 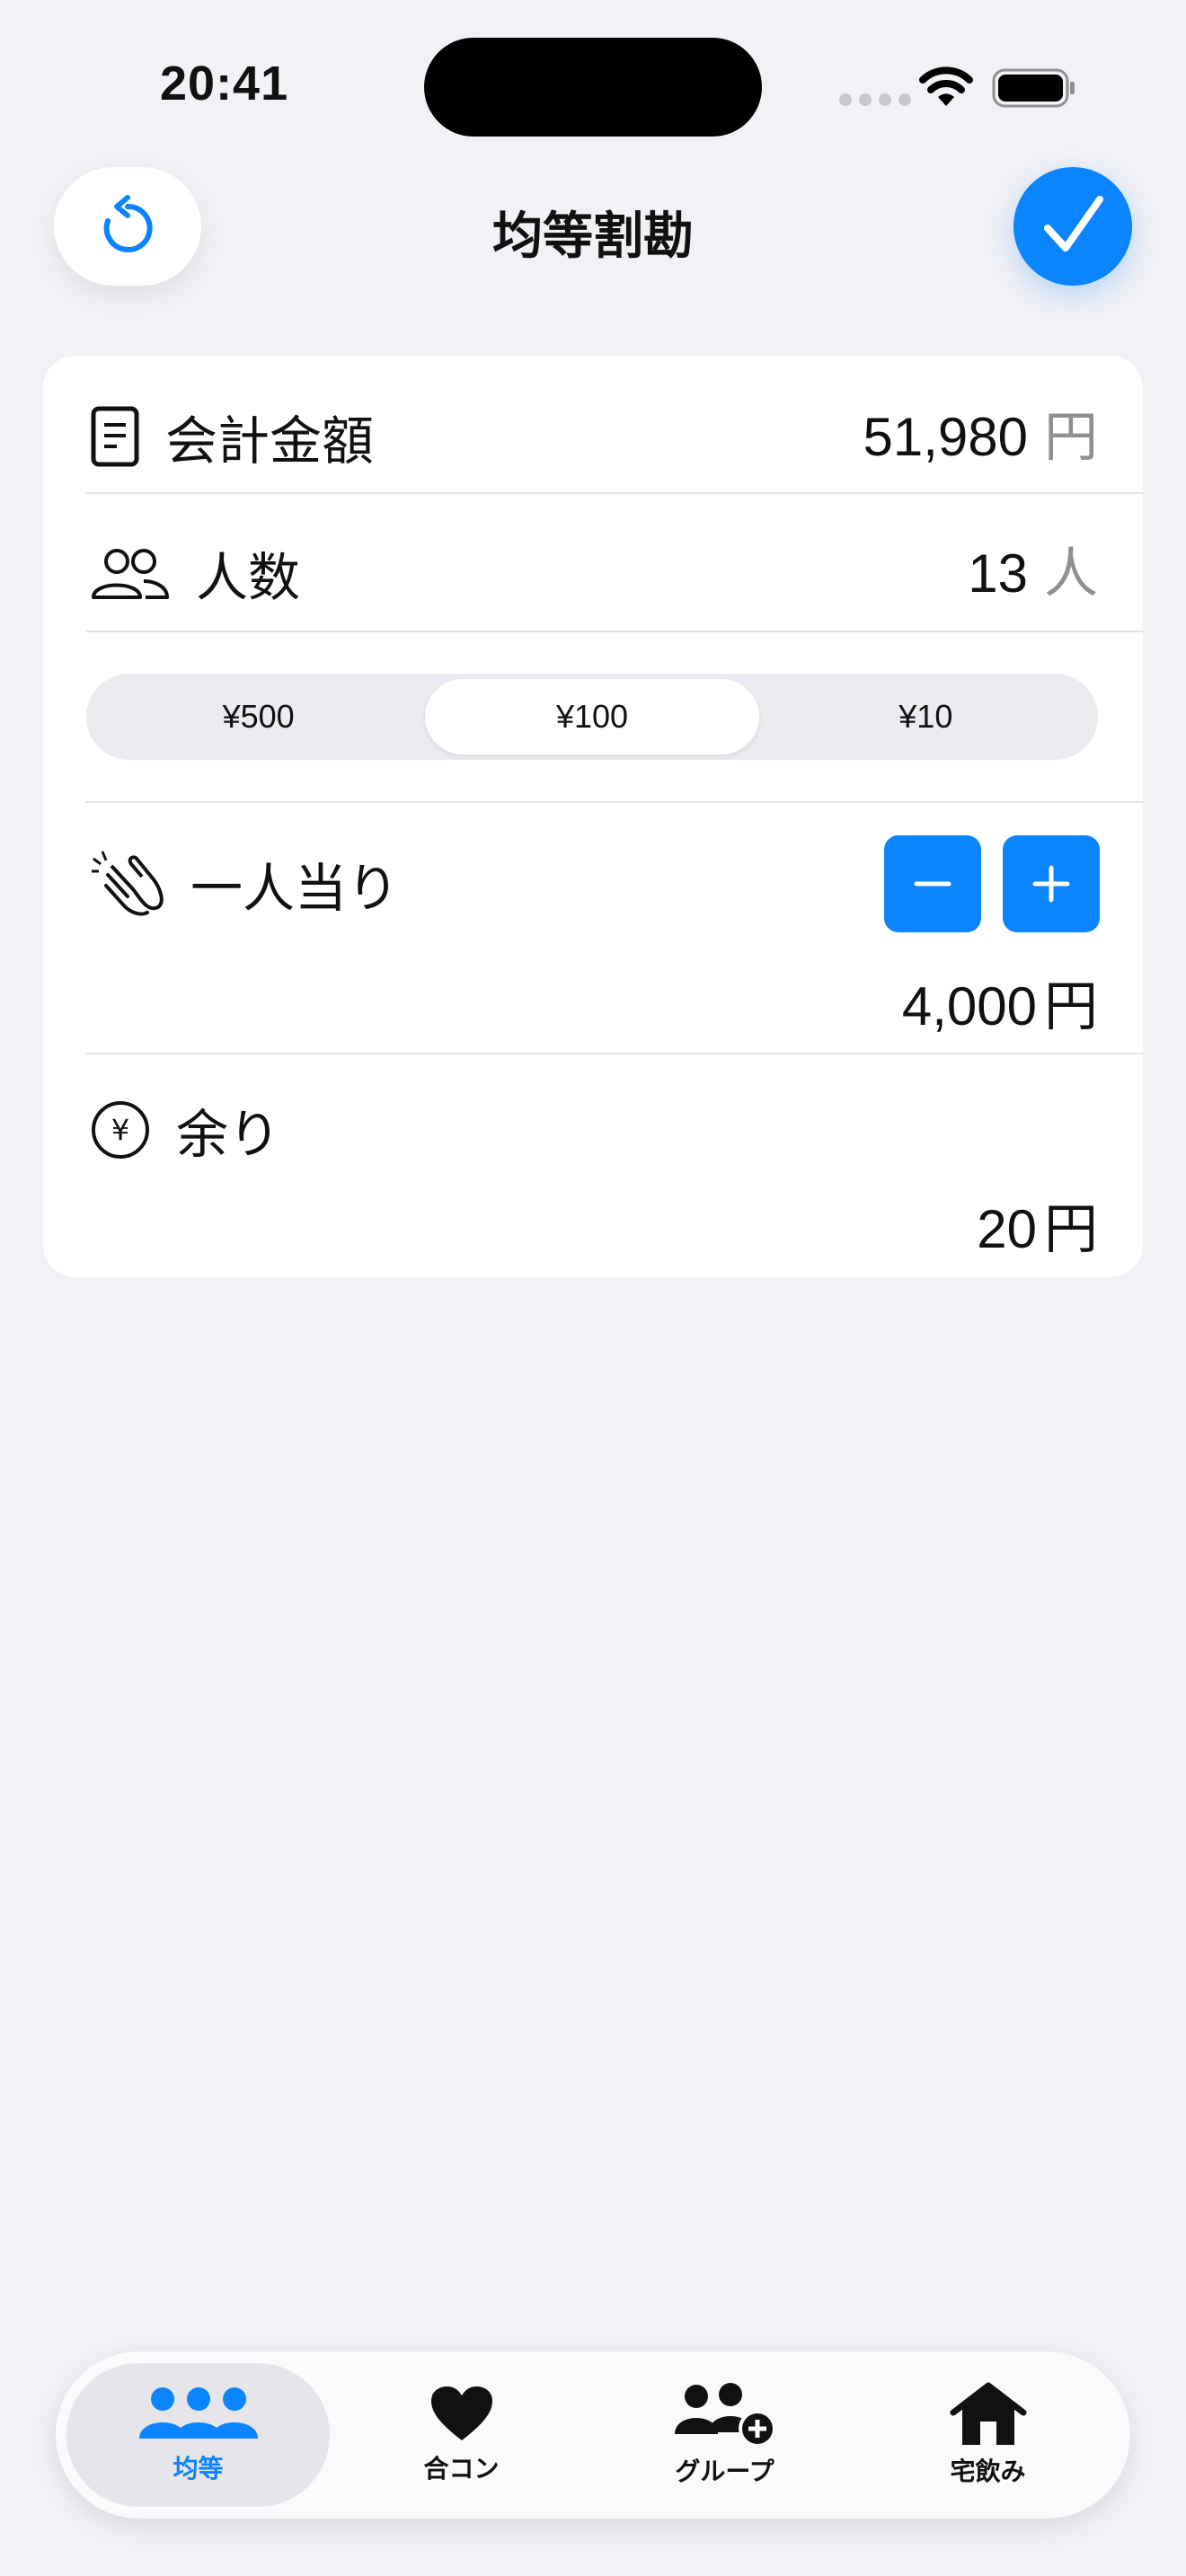 I want to click on tab-goukon: 合コン, so click(x=461, y=2435).